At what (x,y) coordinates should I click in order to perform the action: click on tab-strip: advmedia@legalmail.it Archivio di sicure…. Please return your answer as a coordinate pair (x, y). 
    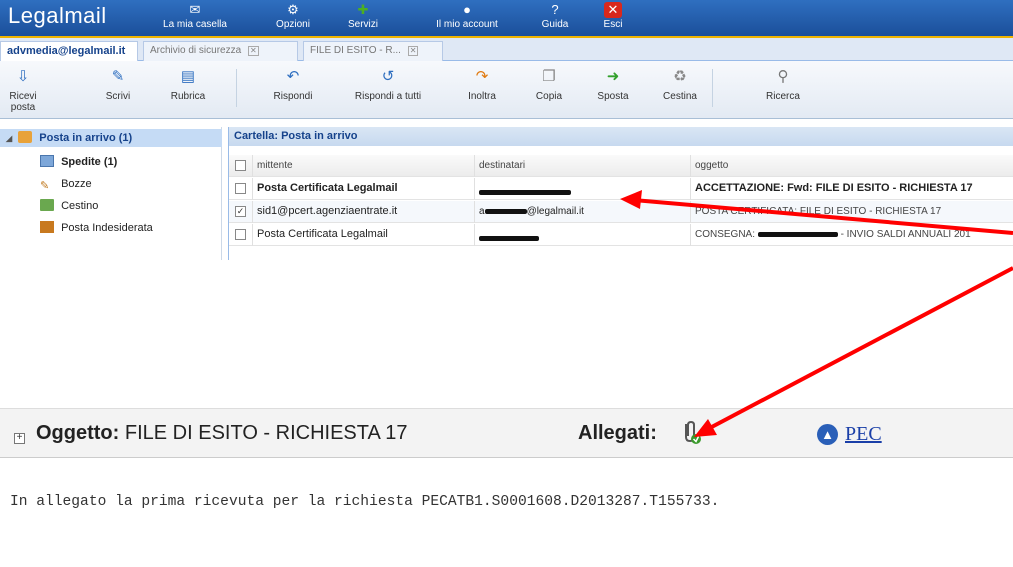
    Looking at the image, I should click on (506, 49).